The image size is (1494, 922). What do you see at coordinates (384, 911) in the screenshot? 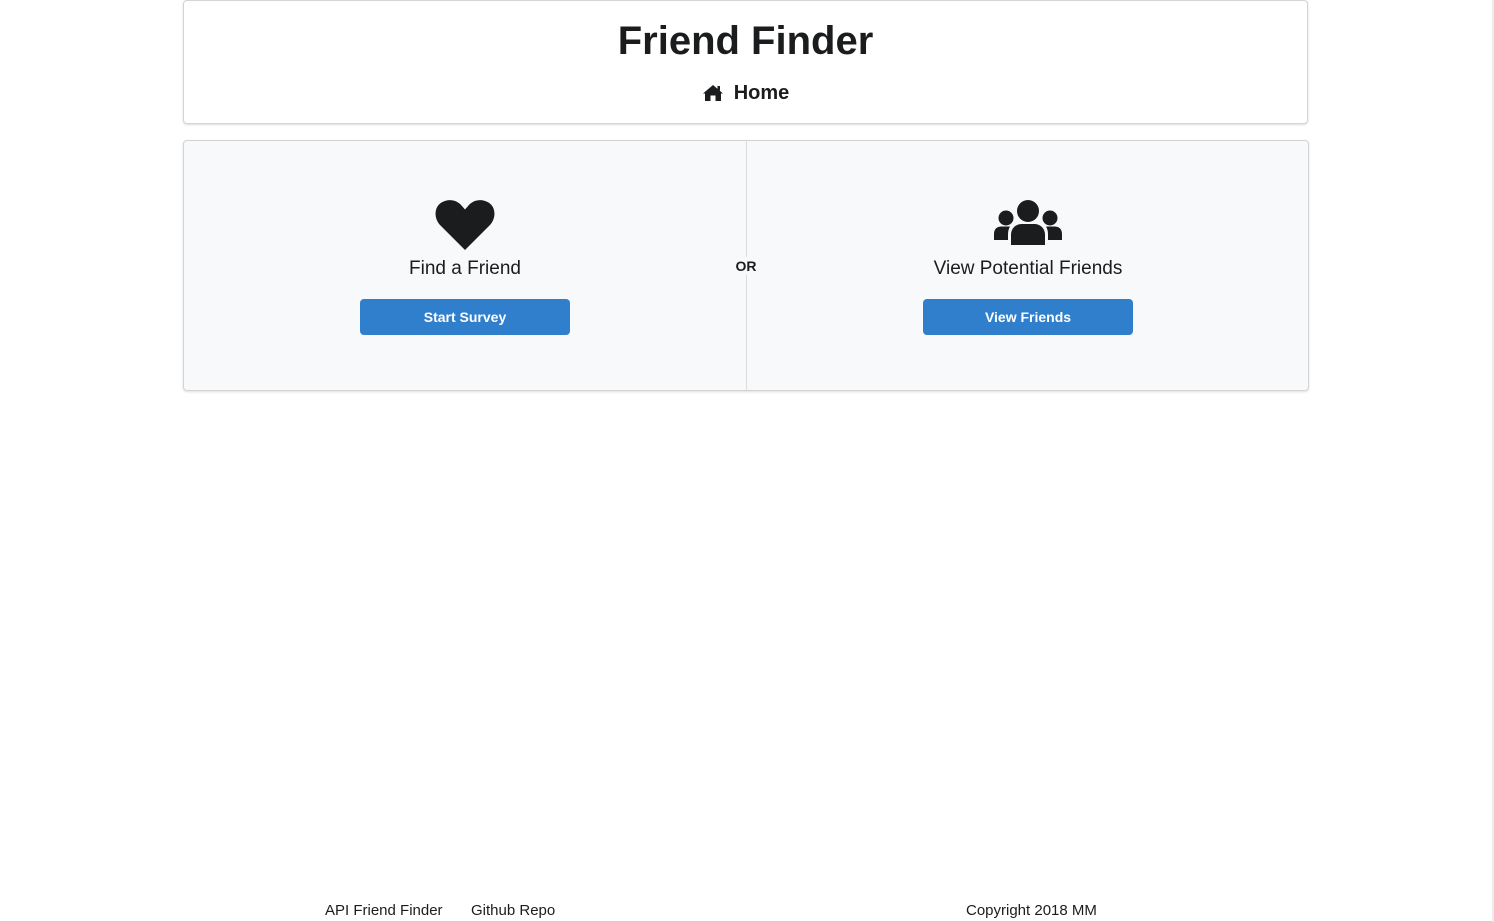
I see `footer-link-api-friend-finder: API Friend Finder` at bounding box center [384, 911].